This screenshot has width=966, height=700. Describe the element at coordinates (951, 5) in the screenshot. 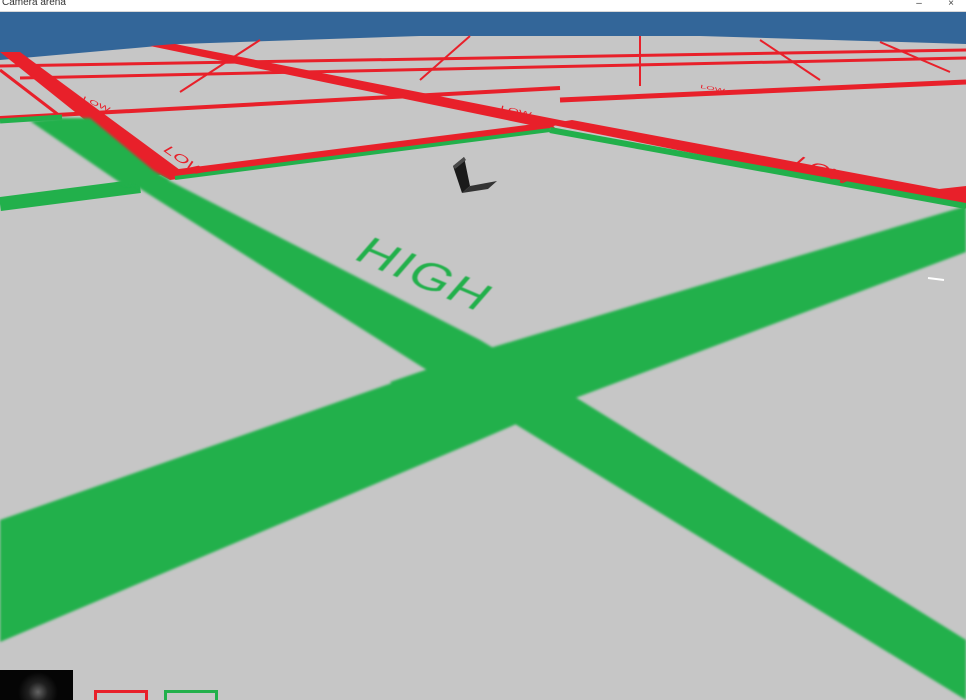

I see `close-button: ×` at that location.